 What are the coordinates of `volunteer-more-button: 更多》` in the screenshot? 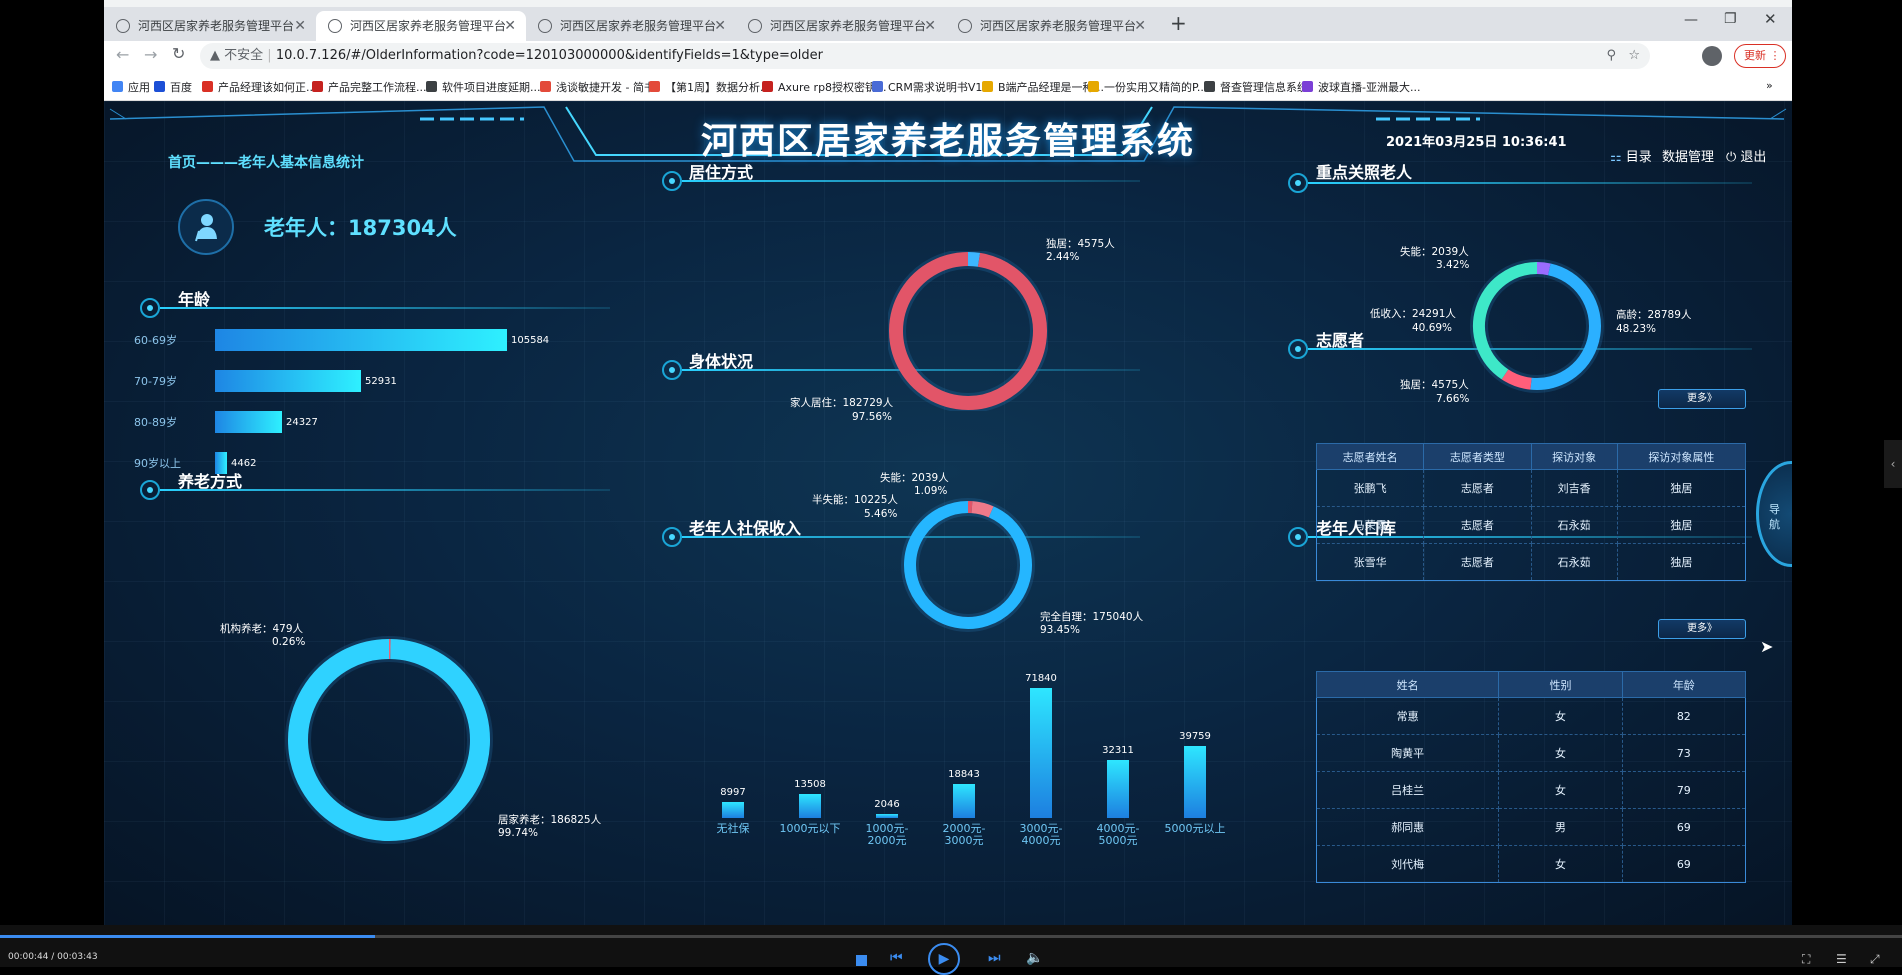 It's located at (1702, 399).